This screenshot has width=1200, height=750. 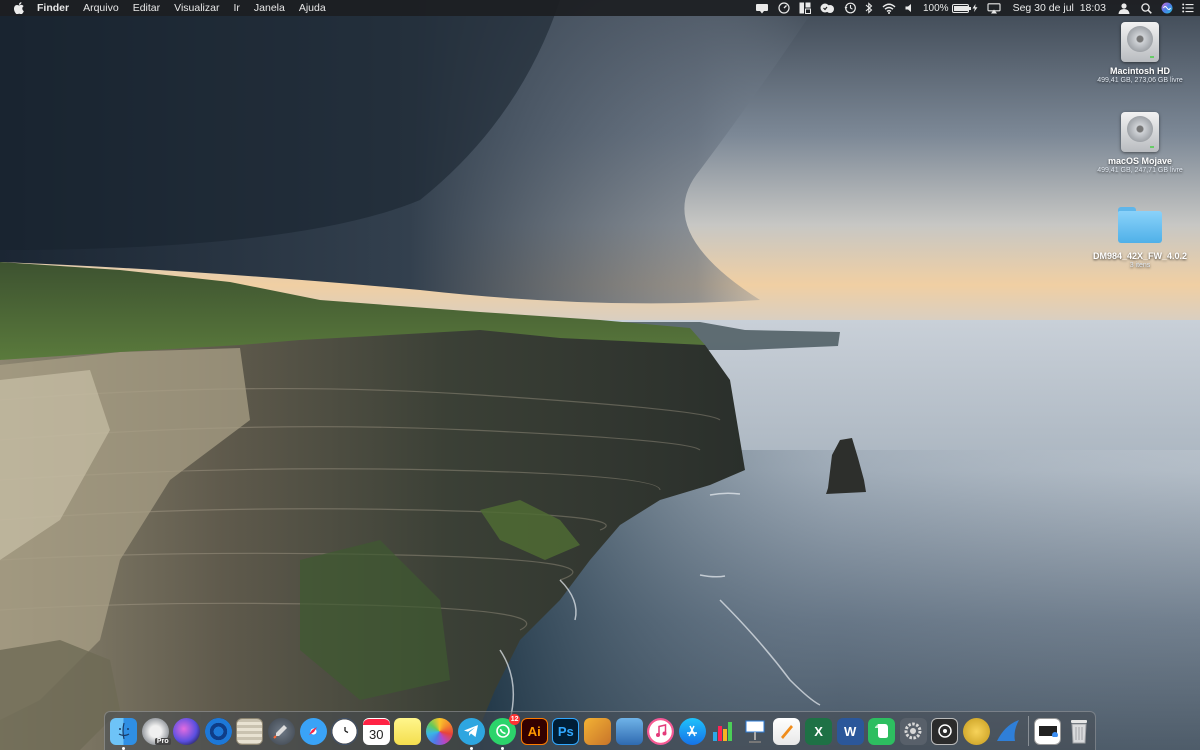 I want to click on speedometer-icon, so click(x=784, y=8).